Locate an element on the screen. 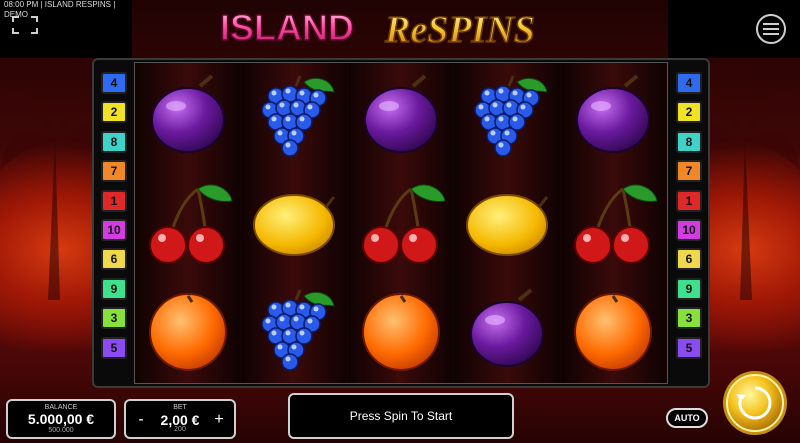 The image size is (800, 443). menu-icon is located at coordinates (771, 29).